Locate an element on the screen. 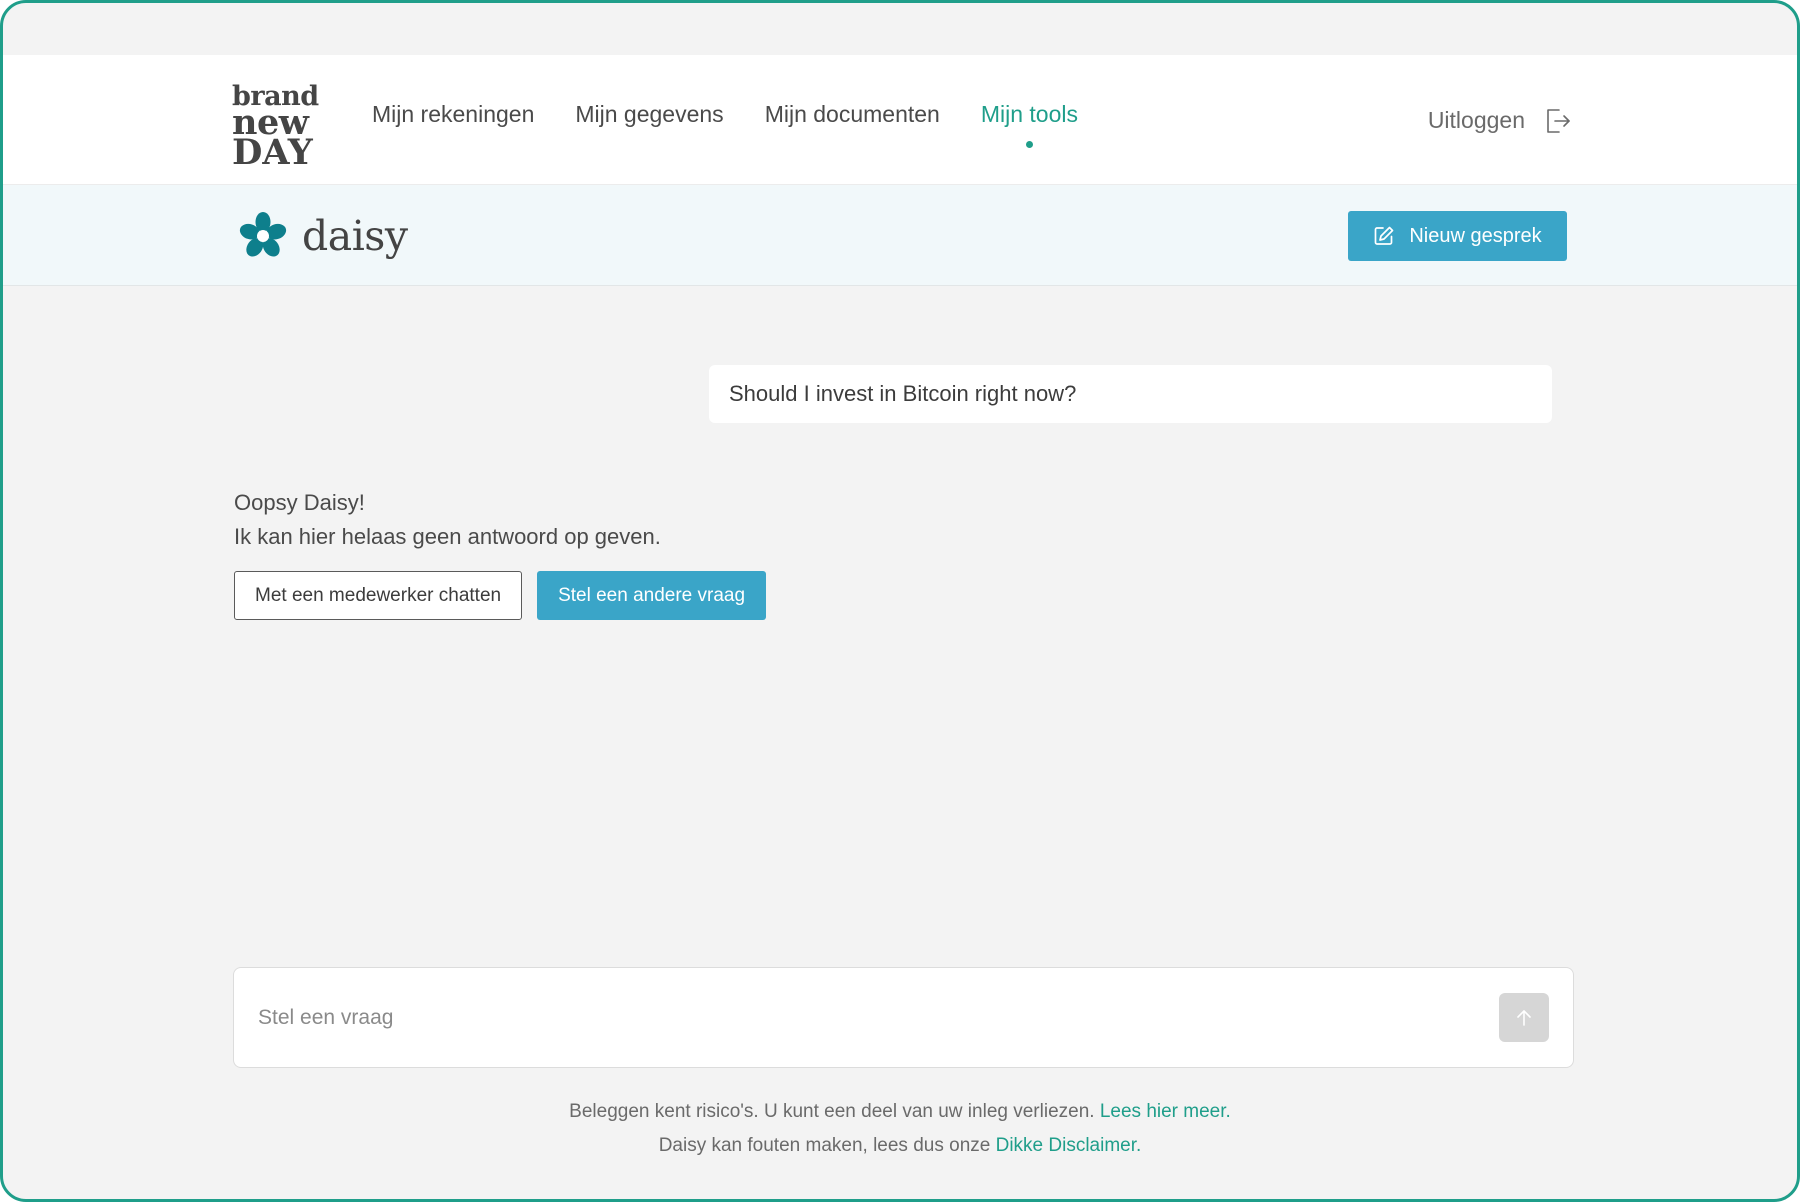 This screenshot has width=1800, height=1202. logout-button: Uitloggen is located at coordinates (1499, 120).